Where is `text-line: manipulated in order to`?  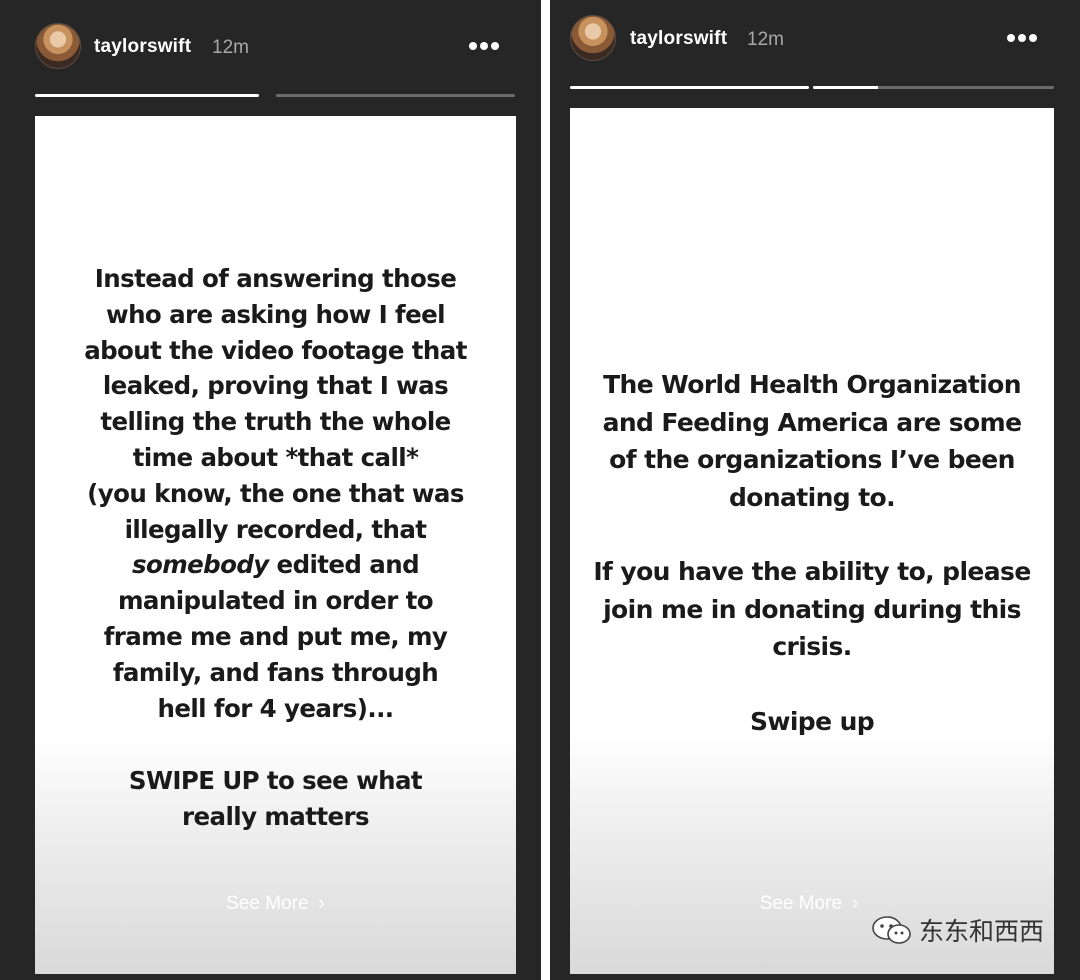 text-line: manipulated in order to is located at coordinates (275, 601).